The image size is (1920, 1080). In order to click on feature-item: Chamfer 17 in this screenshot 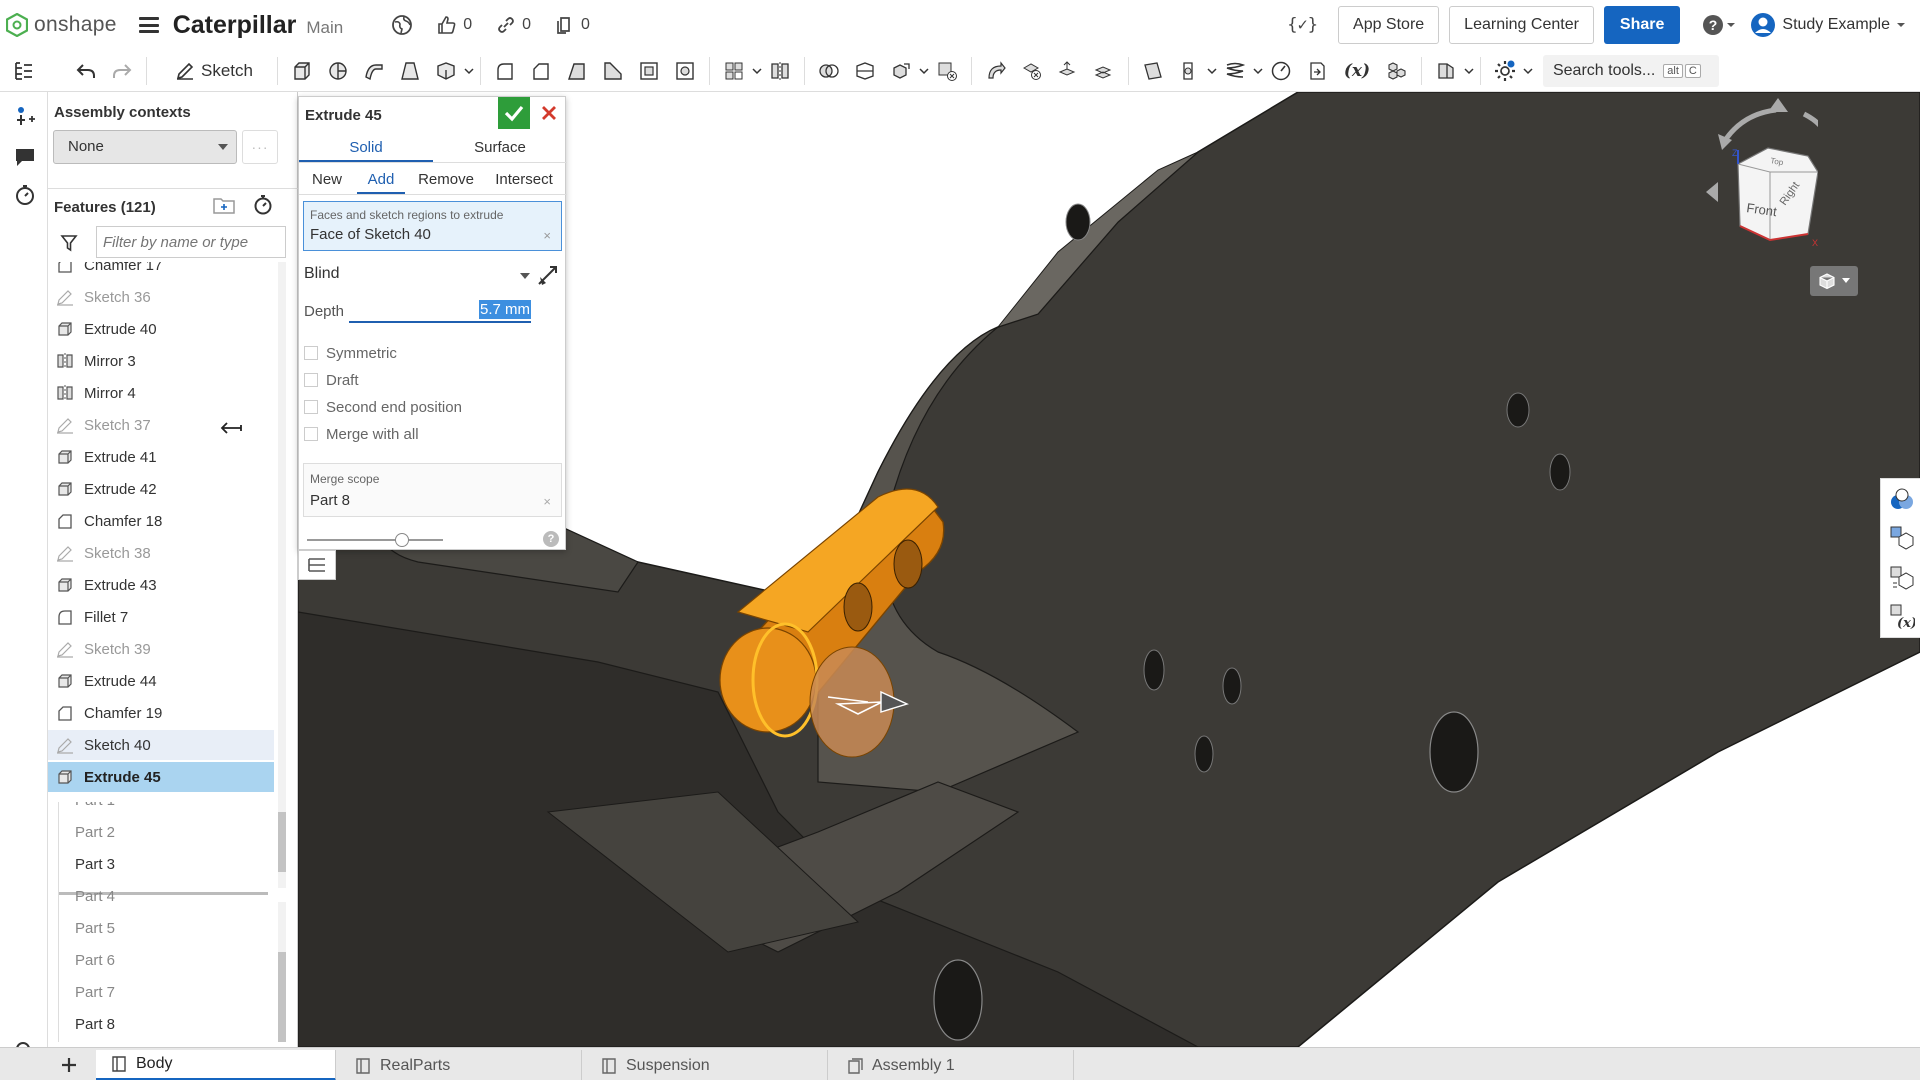, I will do `click(161, 271)`.